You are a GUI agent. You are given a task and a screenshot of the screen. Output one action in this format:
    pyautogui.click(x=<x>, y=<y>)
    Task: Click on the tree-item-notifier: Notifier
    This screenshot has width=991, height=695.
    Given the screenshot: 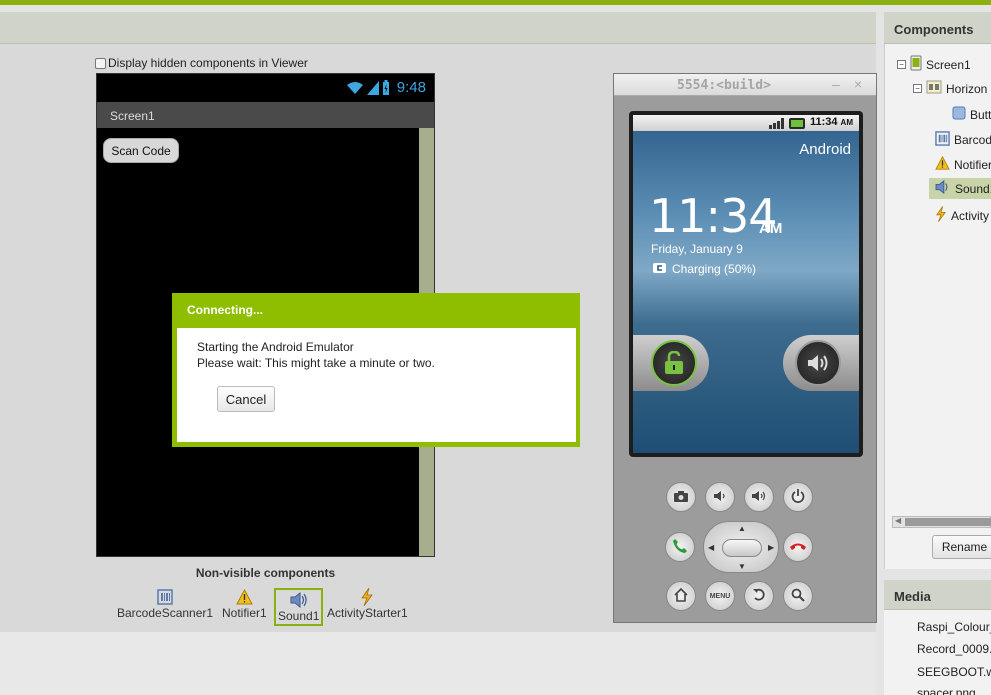 What is the action you would take?
    pyautogui.click(x=963, y=164)
    